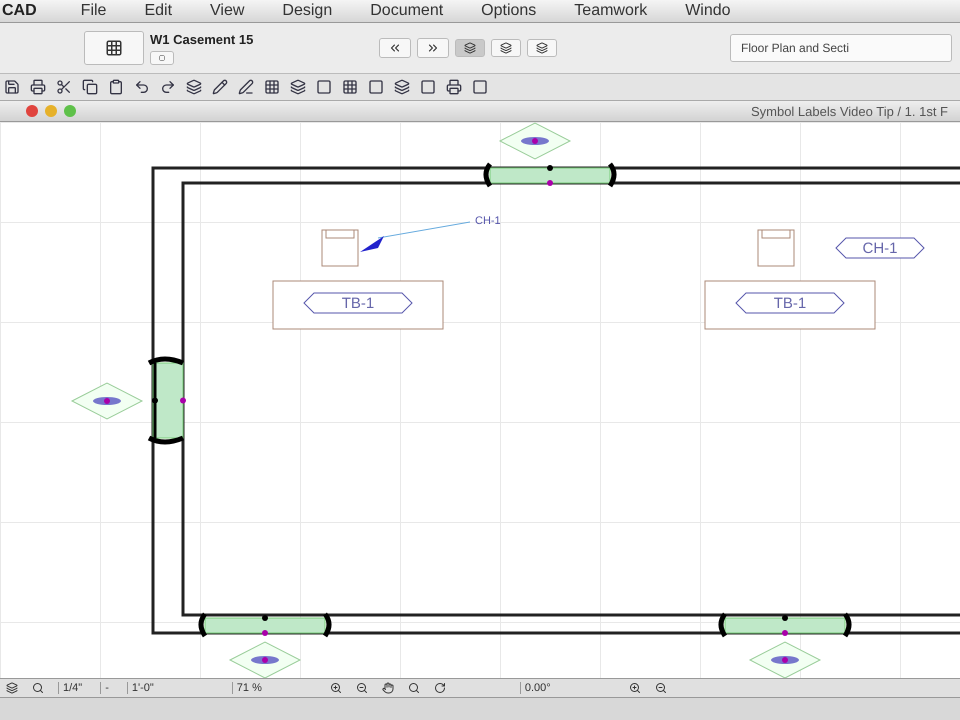 This screenshot has height=720, width=960. I want to click on menu-item: Edit, so click(161, 11).